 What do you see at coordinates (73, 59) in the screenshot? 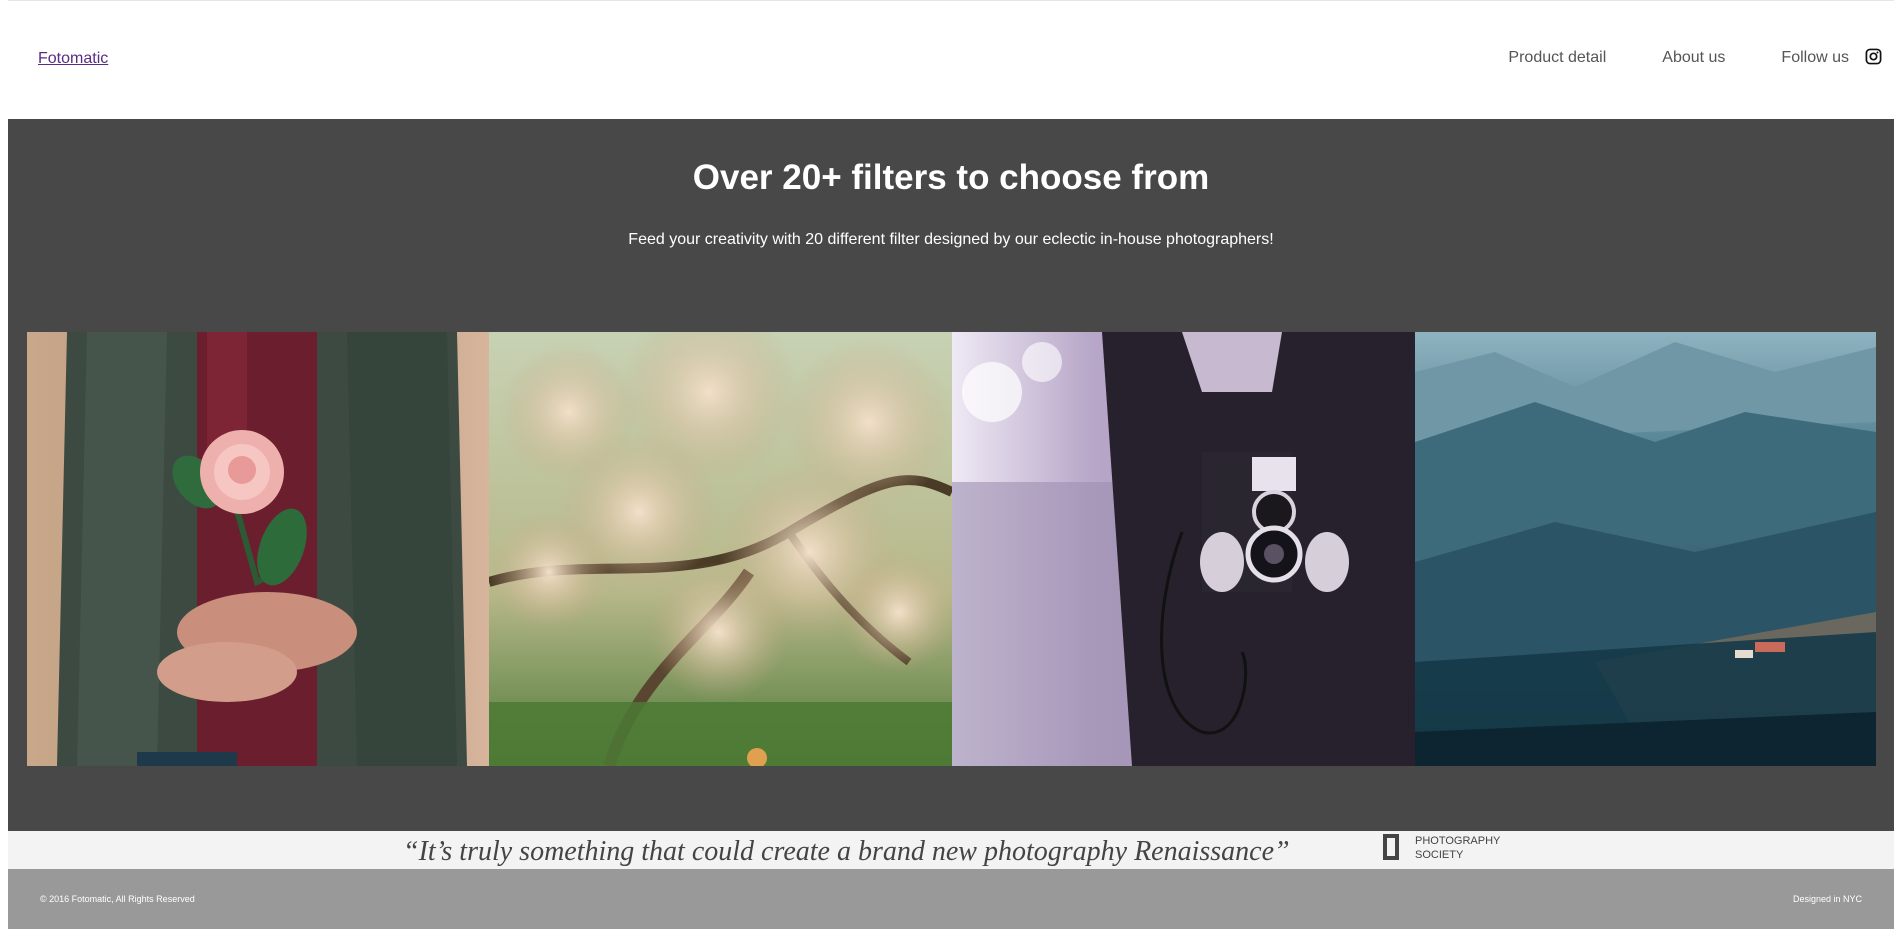
I see `brand-link: Fotomatic` at bounding box center [73, 59].